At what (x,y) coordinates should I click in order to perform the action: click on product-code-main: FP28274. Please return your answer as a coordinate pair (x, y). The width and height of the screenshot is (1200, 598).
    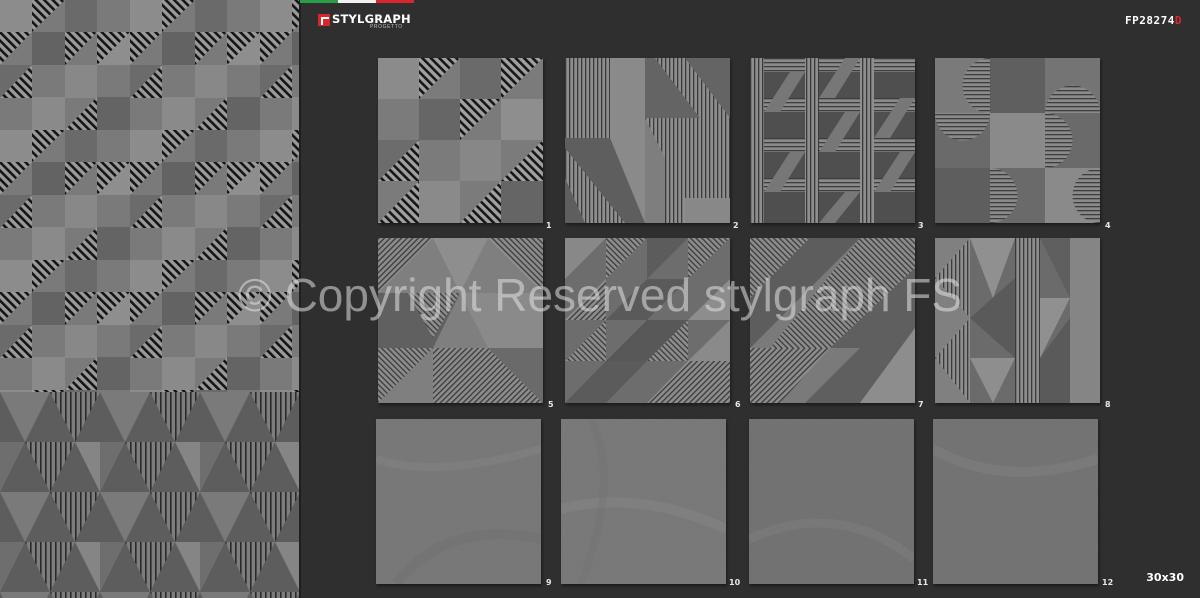
    Looking at the image, I should click on (1150, 20).